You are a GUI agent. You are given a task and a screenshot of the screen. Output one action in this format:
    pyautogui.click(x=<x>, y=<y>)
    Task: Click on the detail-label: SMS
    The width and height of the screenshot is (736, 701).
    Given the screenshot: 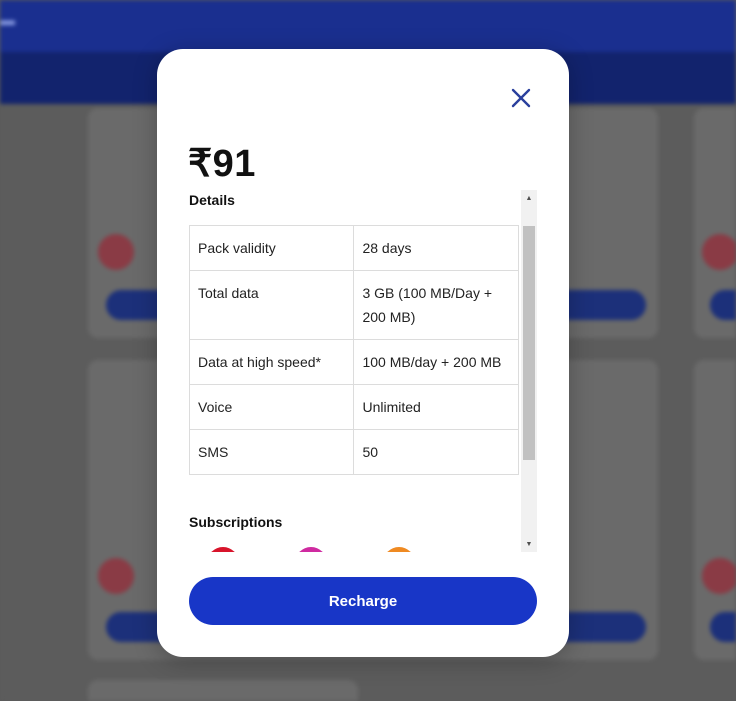 What is the action you would take?
    pyautogui.click(x=272, y=452)
    